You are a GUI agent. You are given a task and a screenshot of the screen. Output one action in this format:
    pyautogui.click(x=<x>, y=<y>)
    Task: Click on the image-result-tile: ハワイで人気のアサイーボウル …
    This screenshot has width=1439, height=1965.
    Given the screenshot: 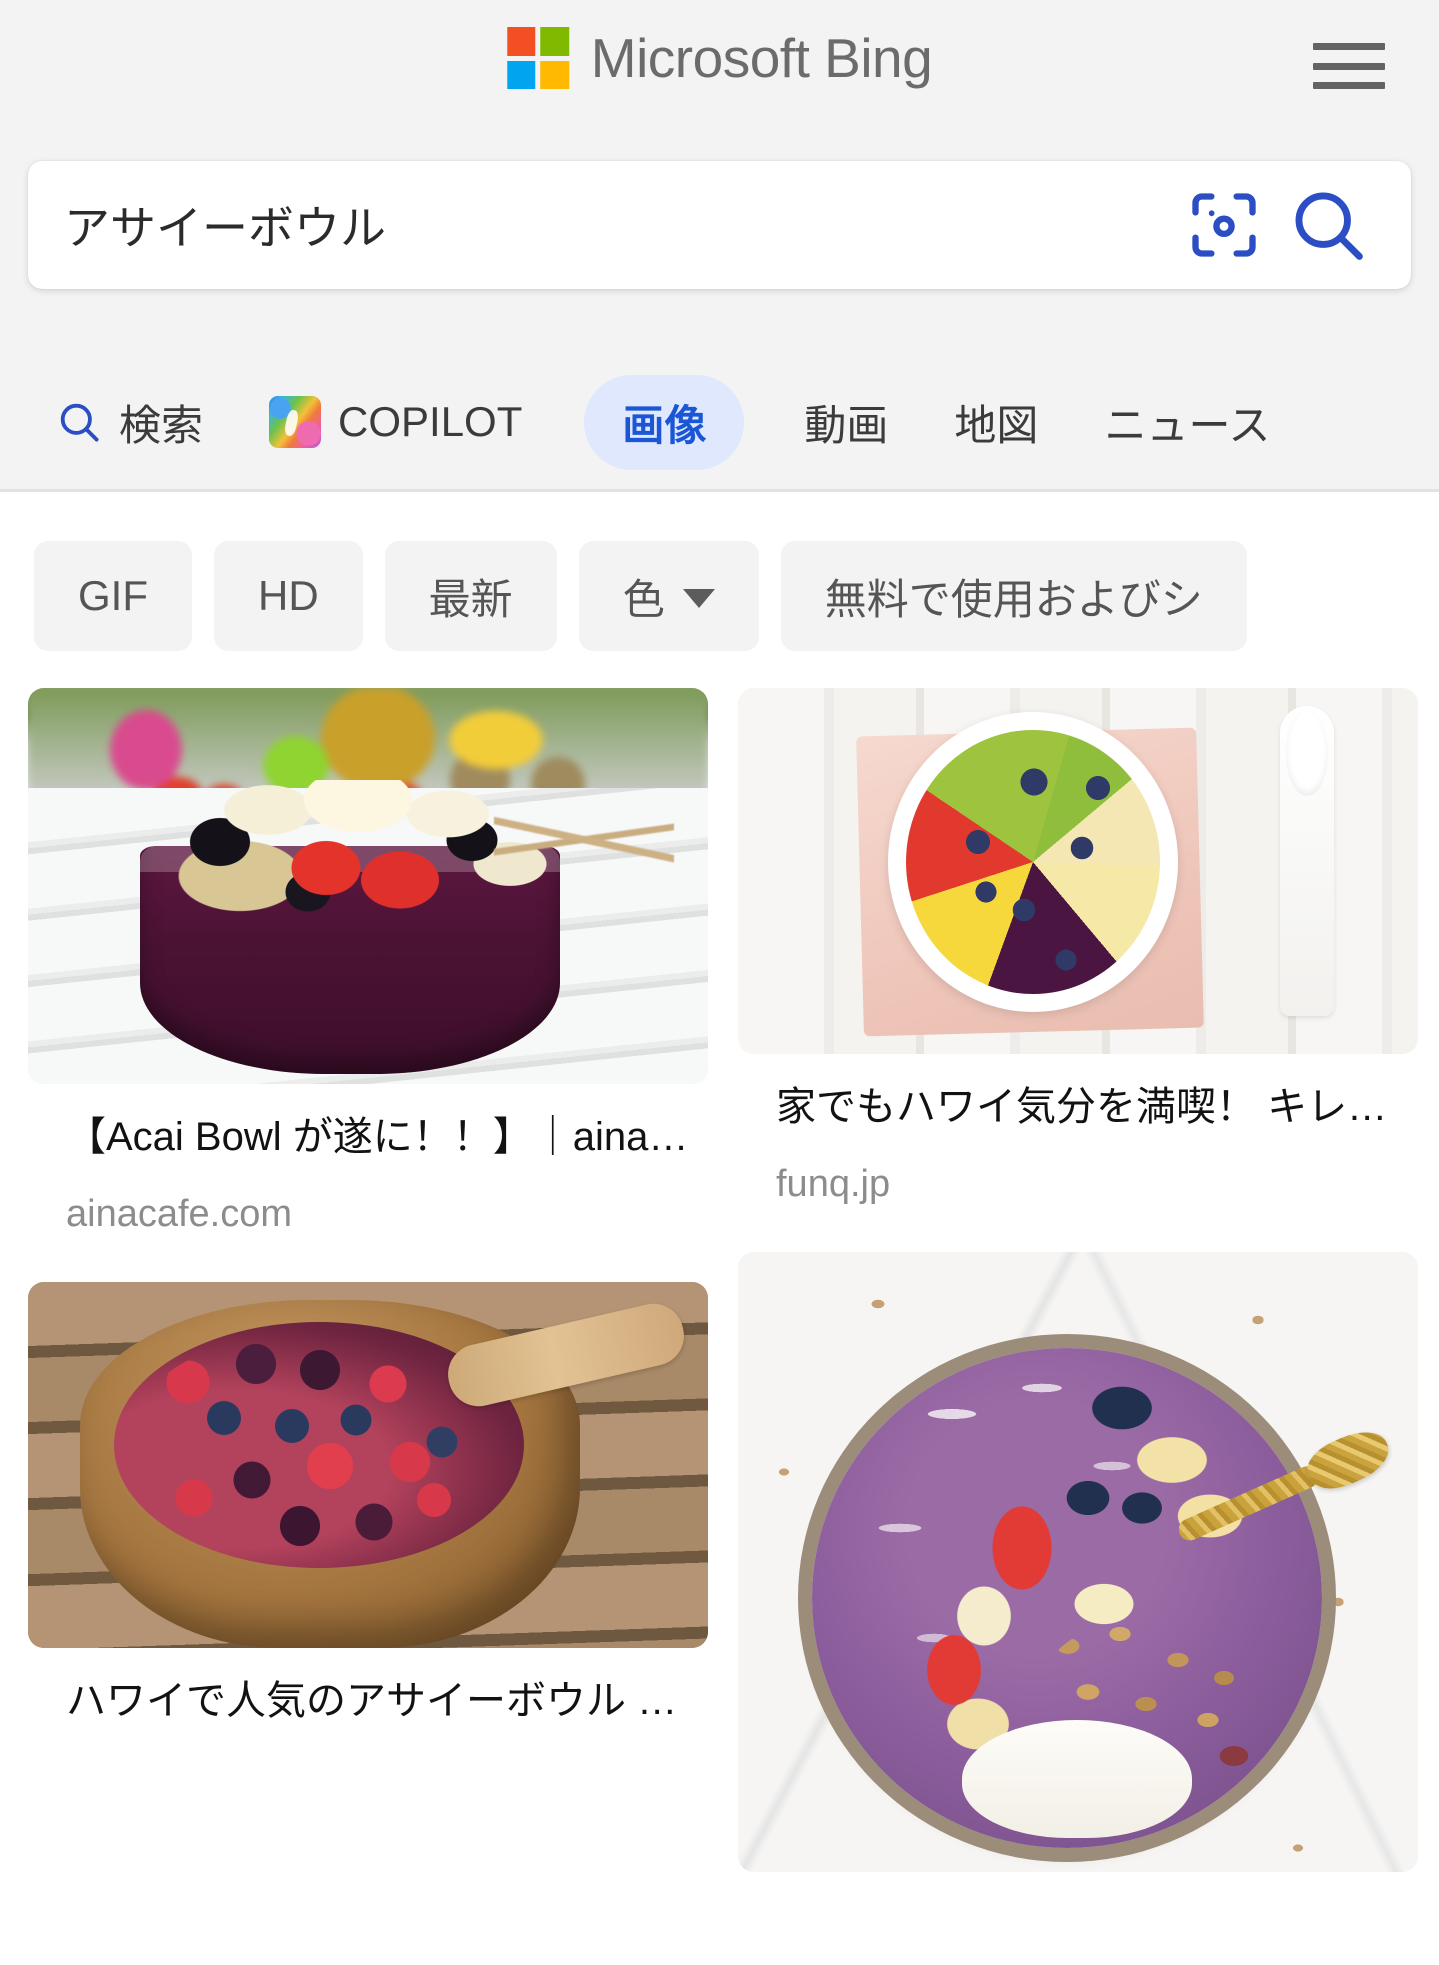 What is the action you would take?
    pyautogui.click(x=368, y=1504)
    